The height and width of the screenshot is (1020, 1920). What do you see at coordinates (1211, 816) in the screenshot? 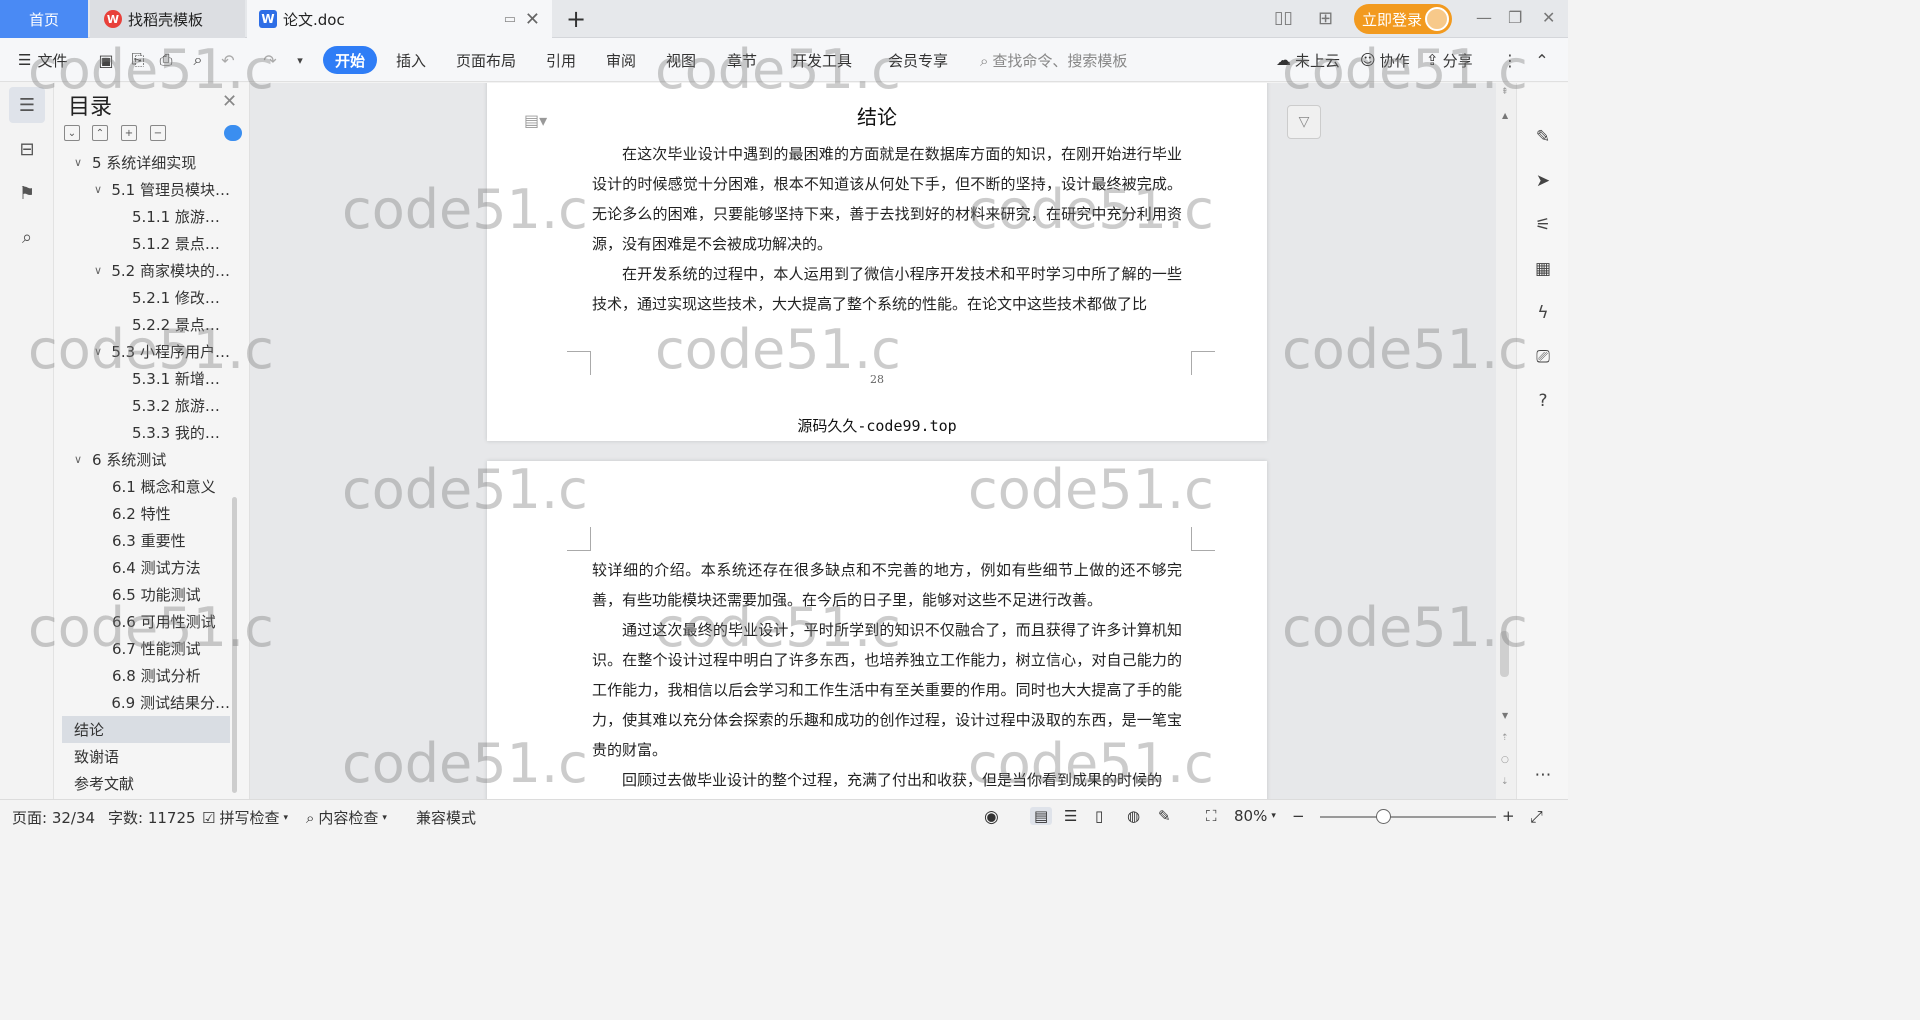
I see `fit-page-icon: ⛶` at bounding box center [1211, 816].